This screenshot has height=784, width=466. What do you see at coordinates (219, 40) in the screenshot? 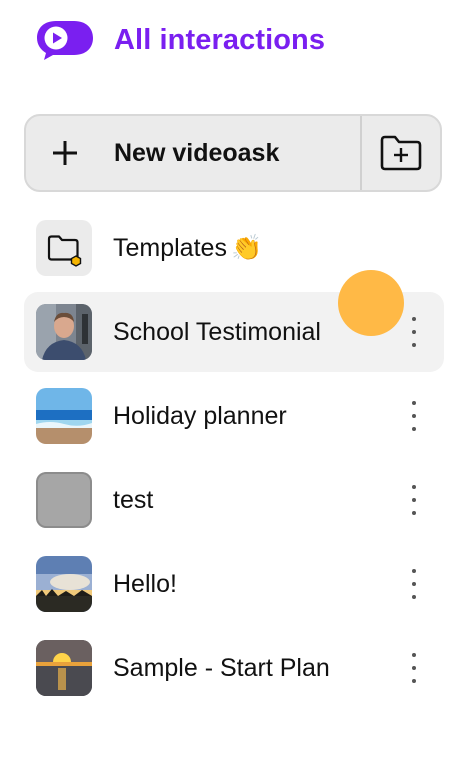
I see `page-title: All interactions` at bounding box center [219, 40].